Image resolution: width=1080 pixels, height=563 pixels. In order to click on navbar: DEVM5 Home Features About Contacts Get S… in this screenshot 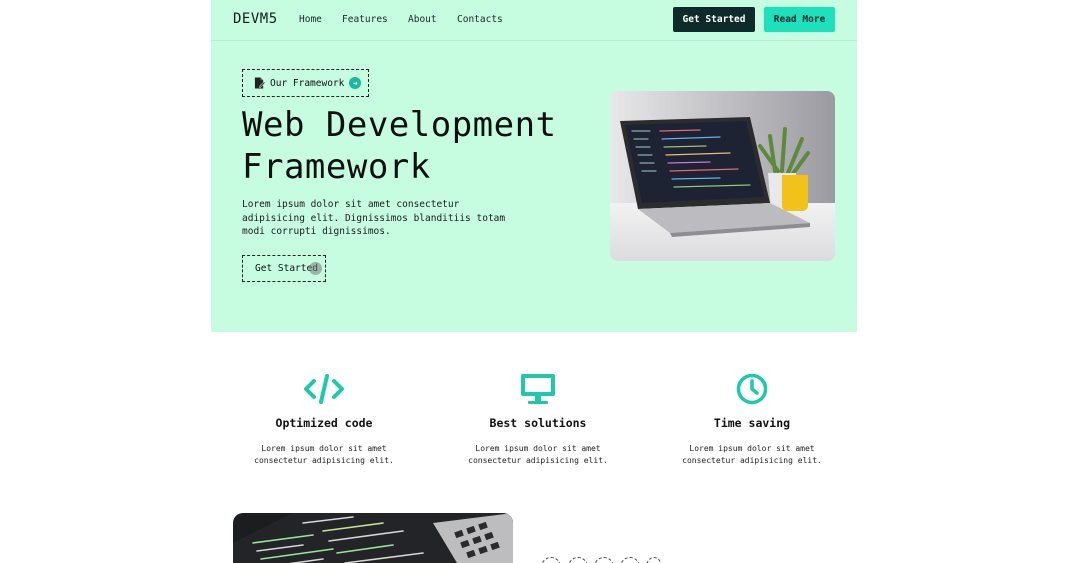, I will do `click(534, 20)`.